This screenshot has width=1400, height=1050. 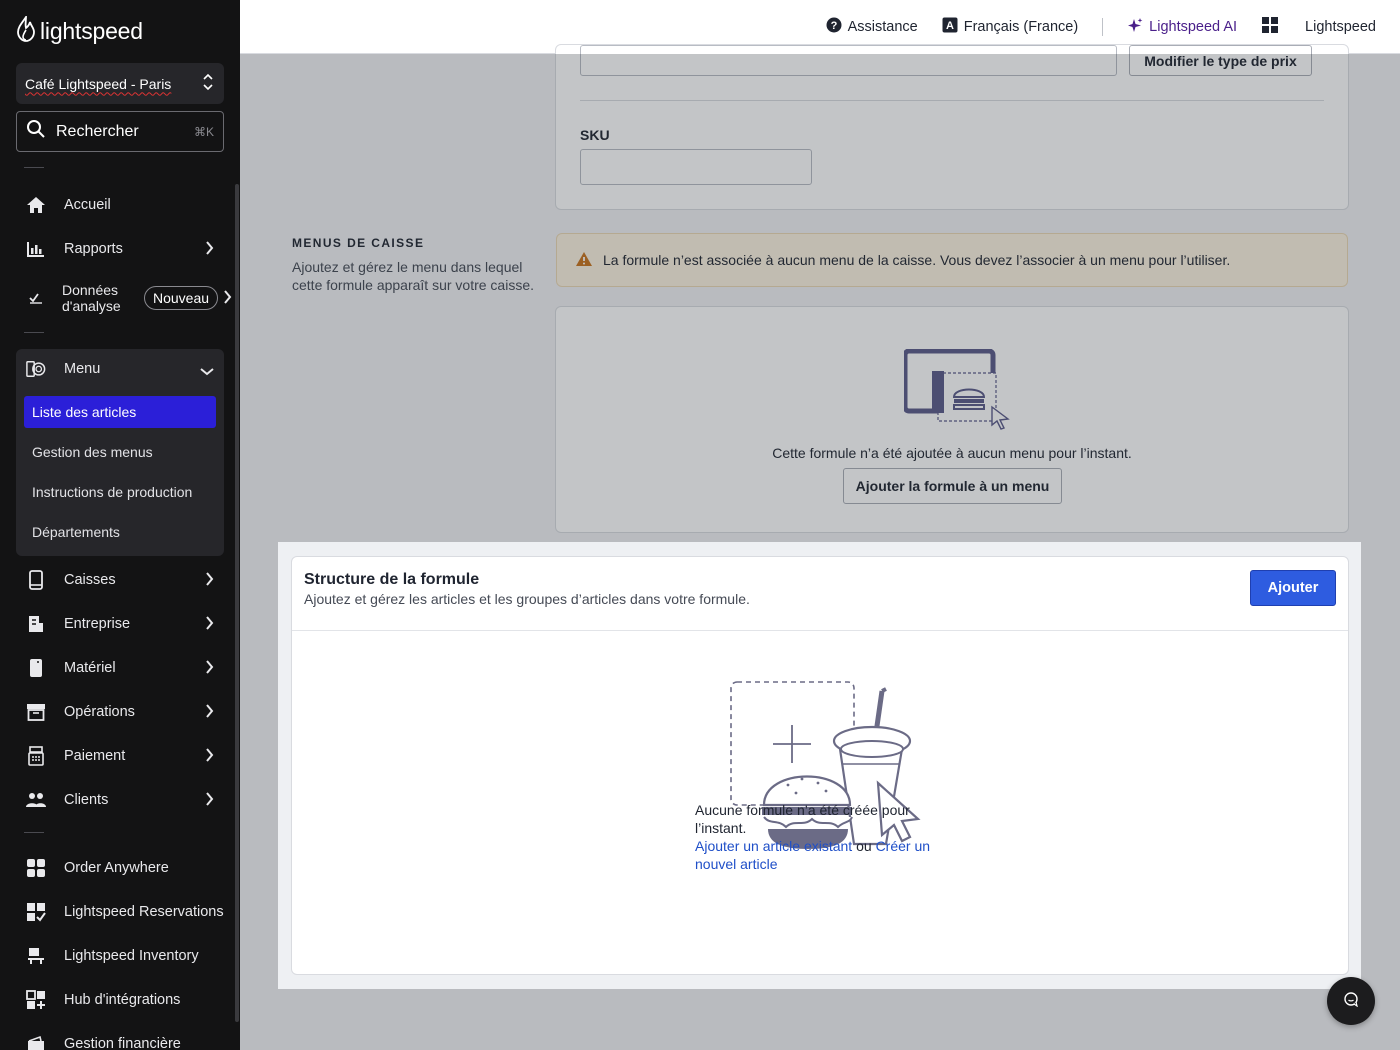 I want to click on tablet-icon, so click(x=36, y=580).